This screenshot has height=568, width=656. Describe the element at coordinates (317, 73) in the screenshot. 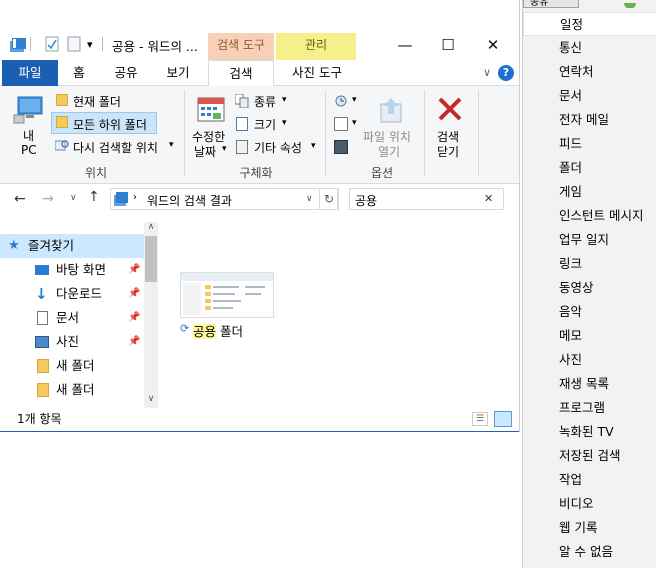

I see `tab-picture-tools: 사진 도구` at that location.